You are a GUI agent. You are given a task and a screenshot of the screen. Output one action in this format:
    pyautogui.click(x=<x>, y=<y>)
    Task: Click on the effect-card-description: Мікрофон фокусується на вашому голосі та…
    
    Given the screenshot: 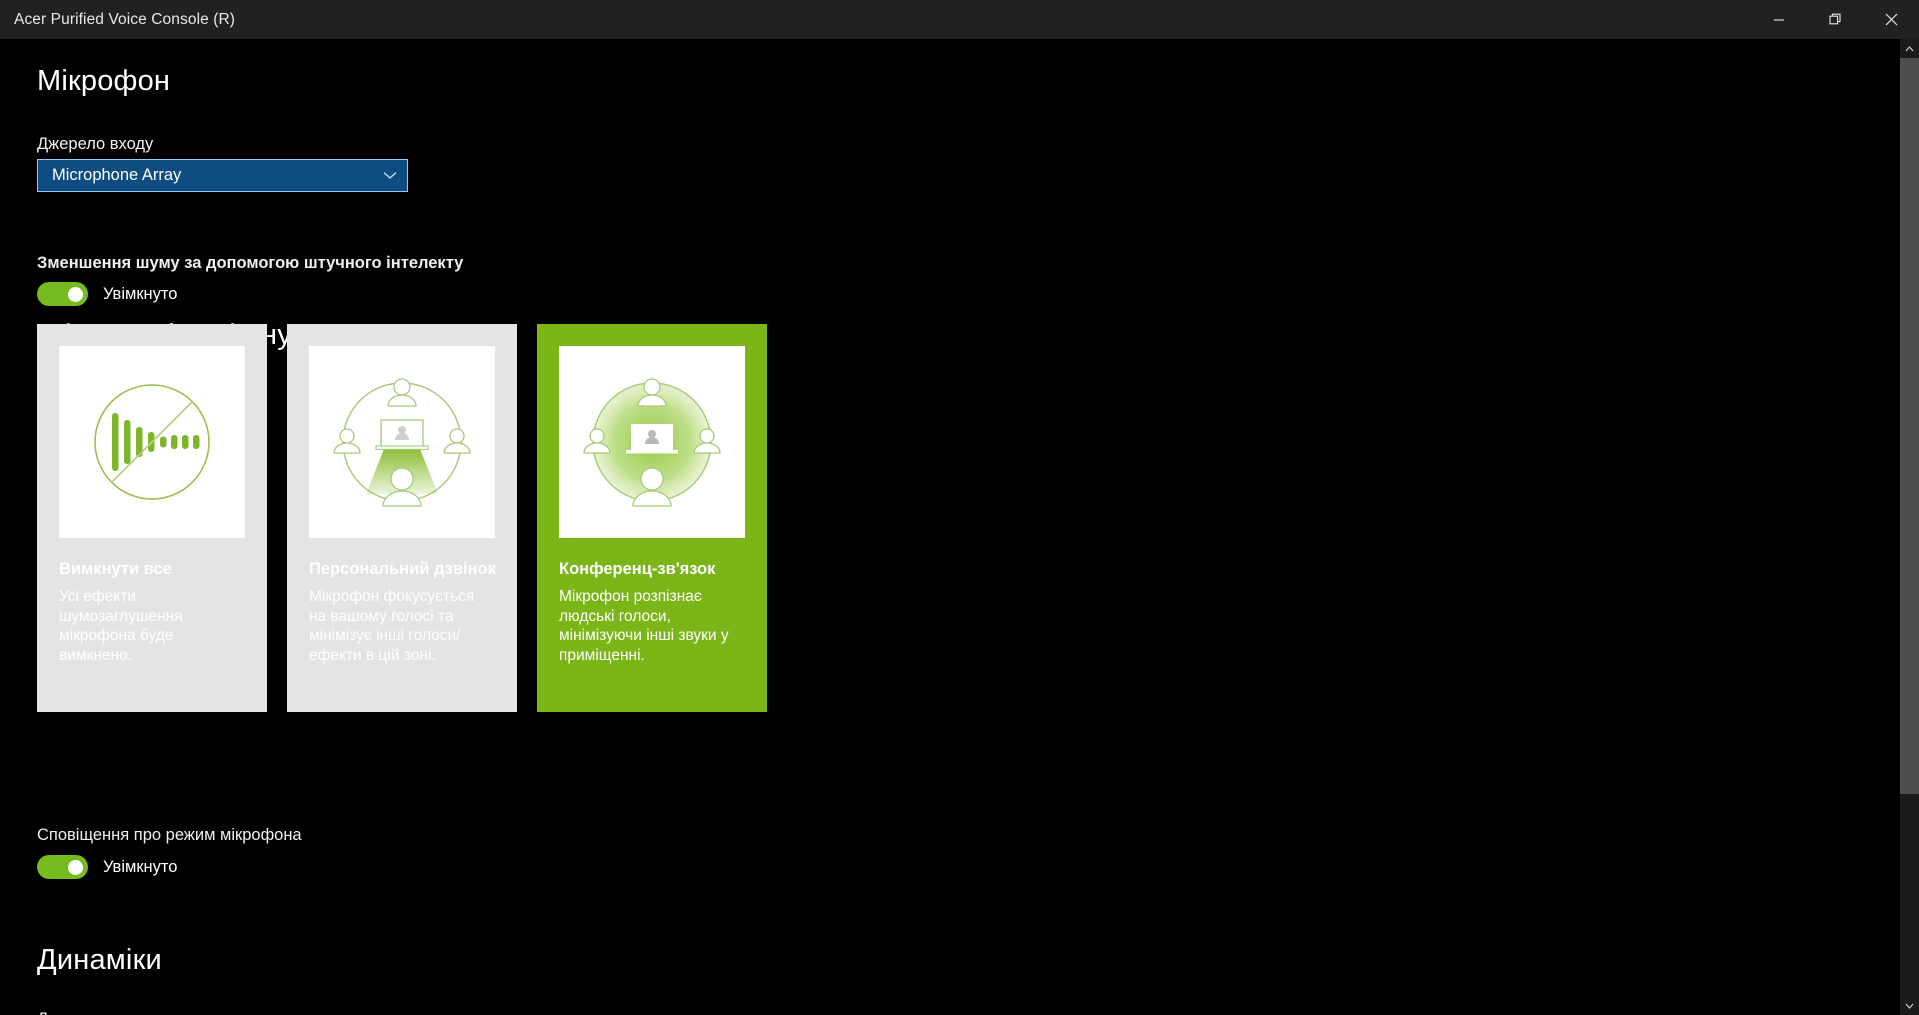 What is the action you would take?
    pyautogui.click(x=392, y=626)
    